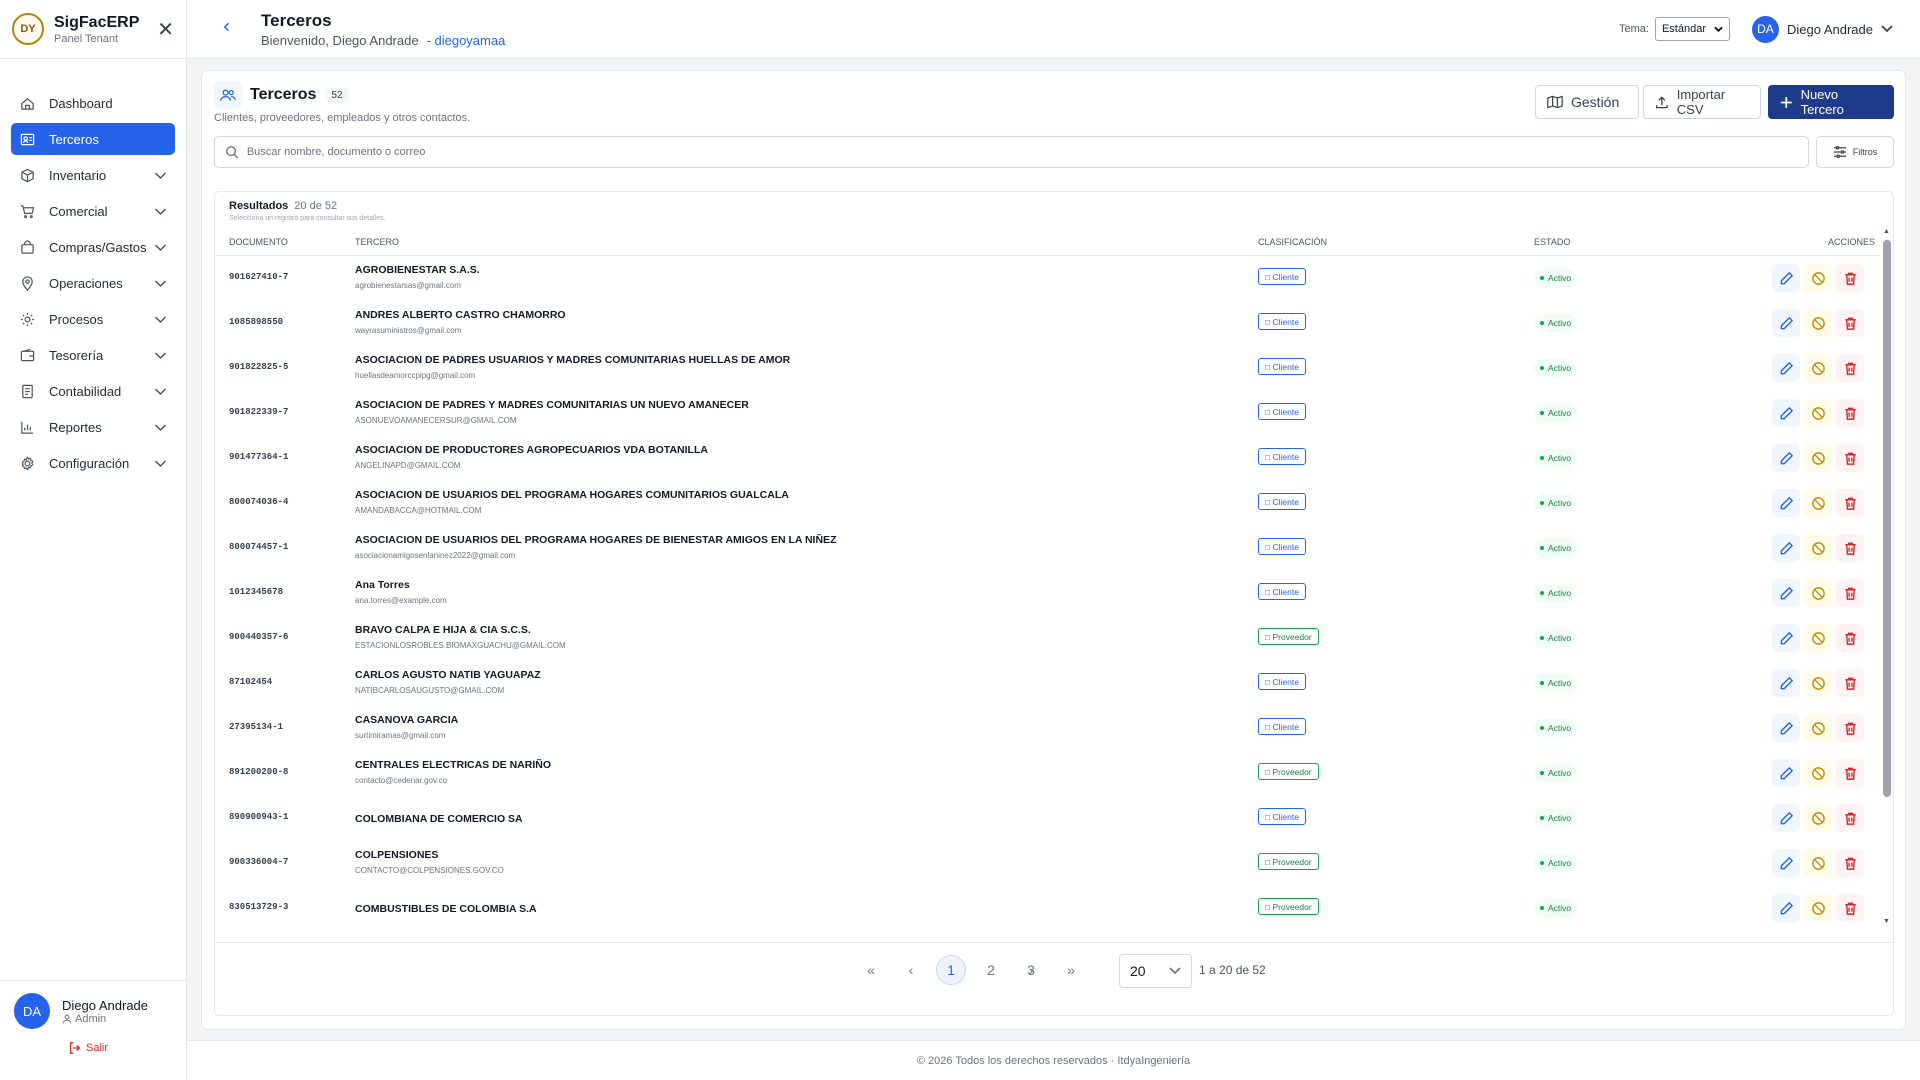 The height and width of the screenshot is (1080, 1920). What do you see at coordinates (93, 463) in the screenshot?
I see `sidebar-item-configuraci-n: Configuración` at bounding box center [93, 463].